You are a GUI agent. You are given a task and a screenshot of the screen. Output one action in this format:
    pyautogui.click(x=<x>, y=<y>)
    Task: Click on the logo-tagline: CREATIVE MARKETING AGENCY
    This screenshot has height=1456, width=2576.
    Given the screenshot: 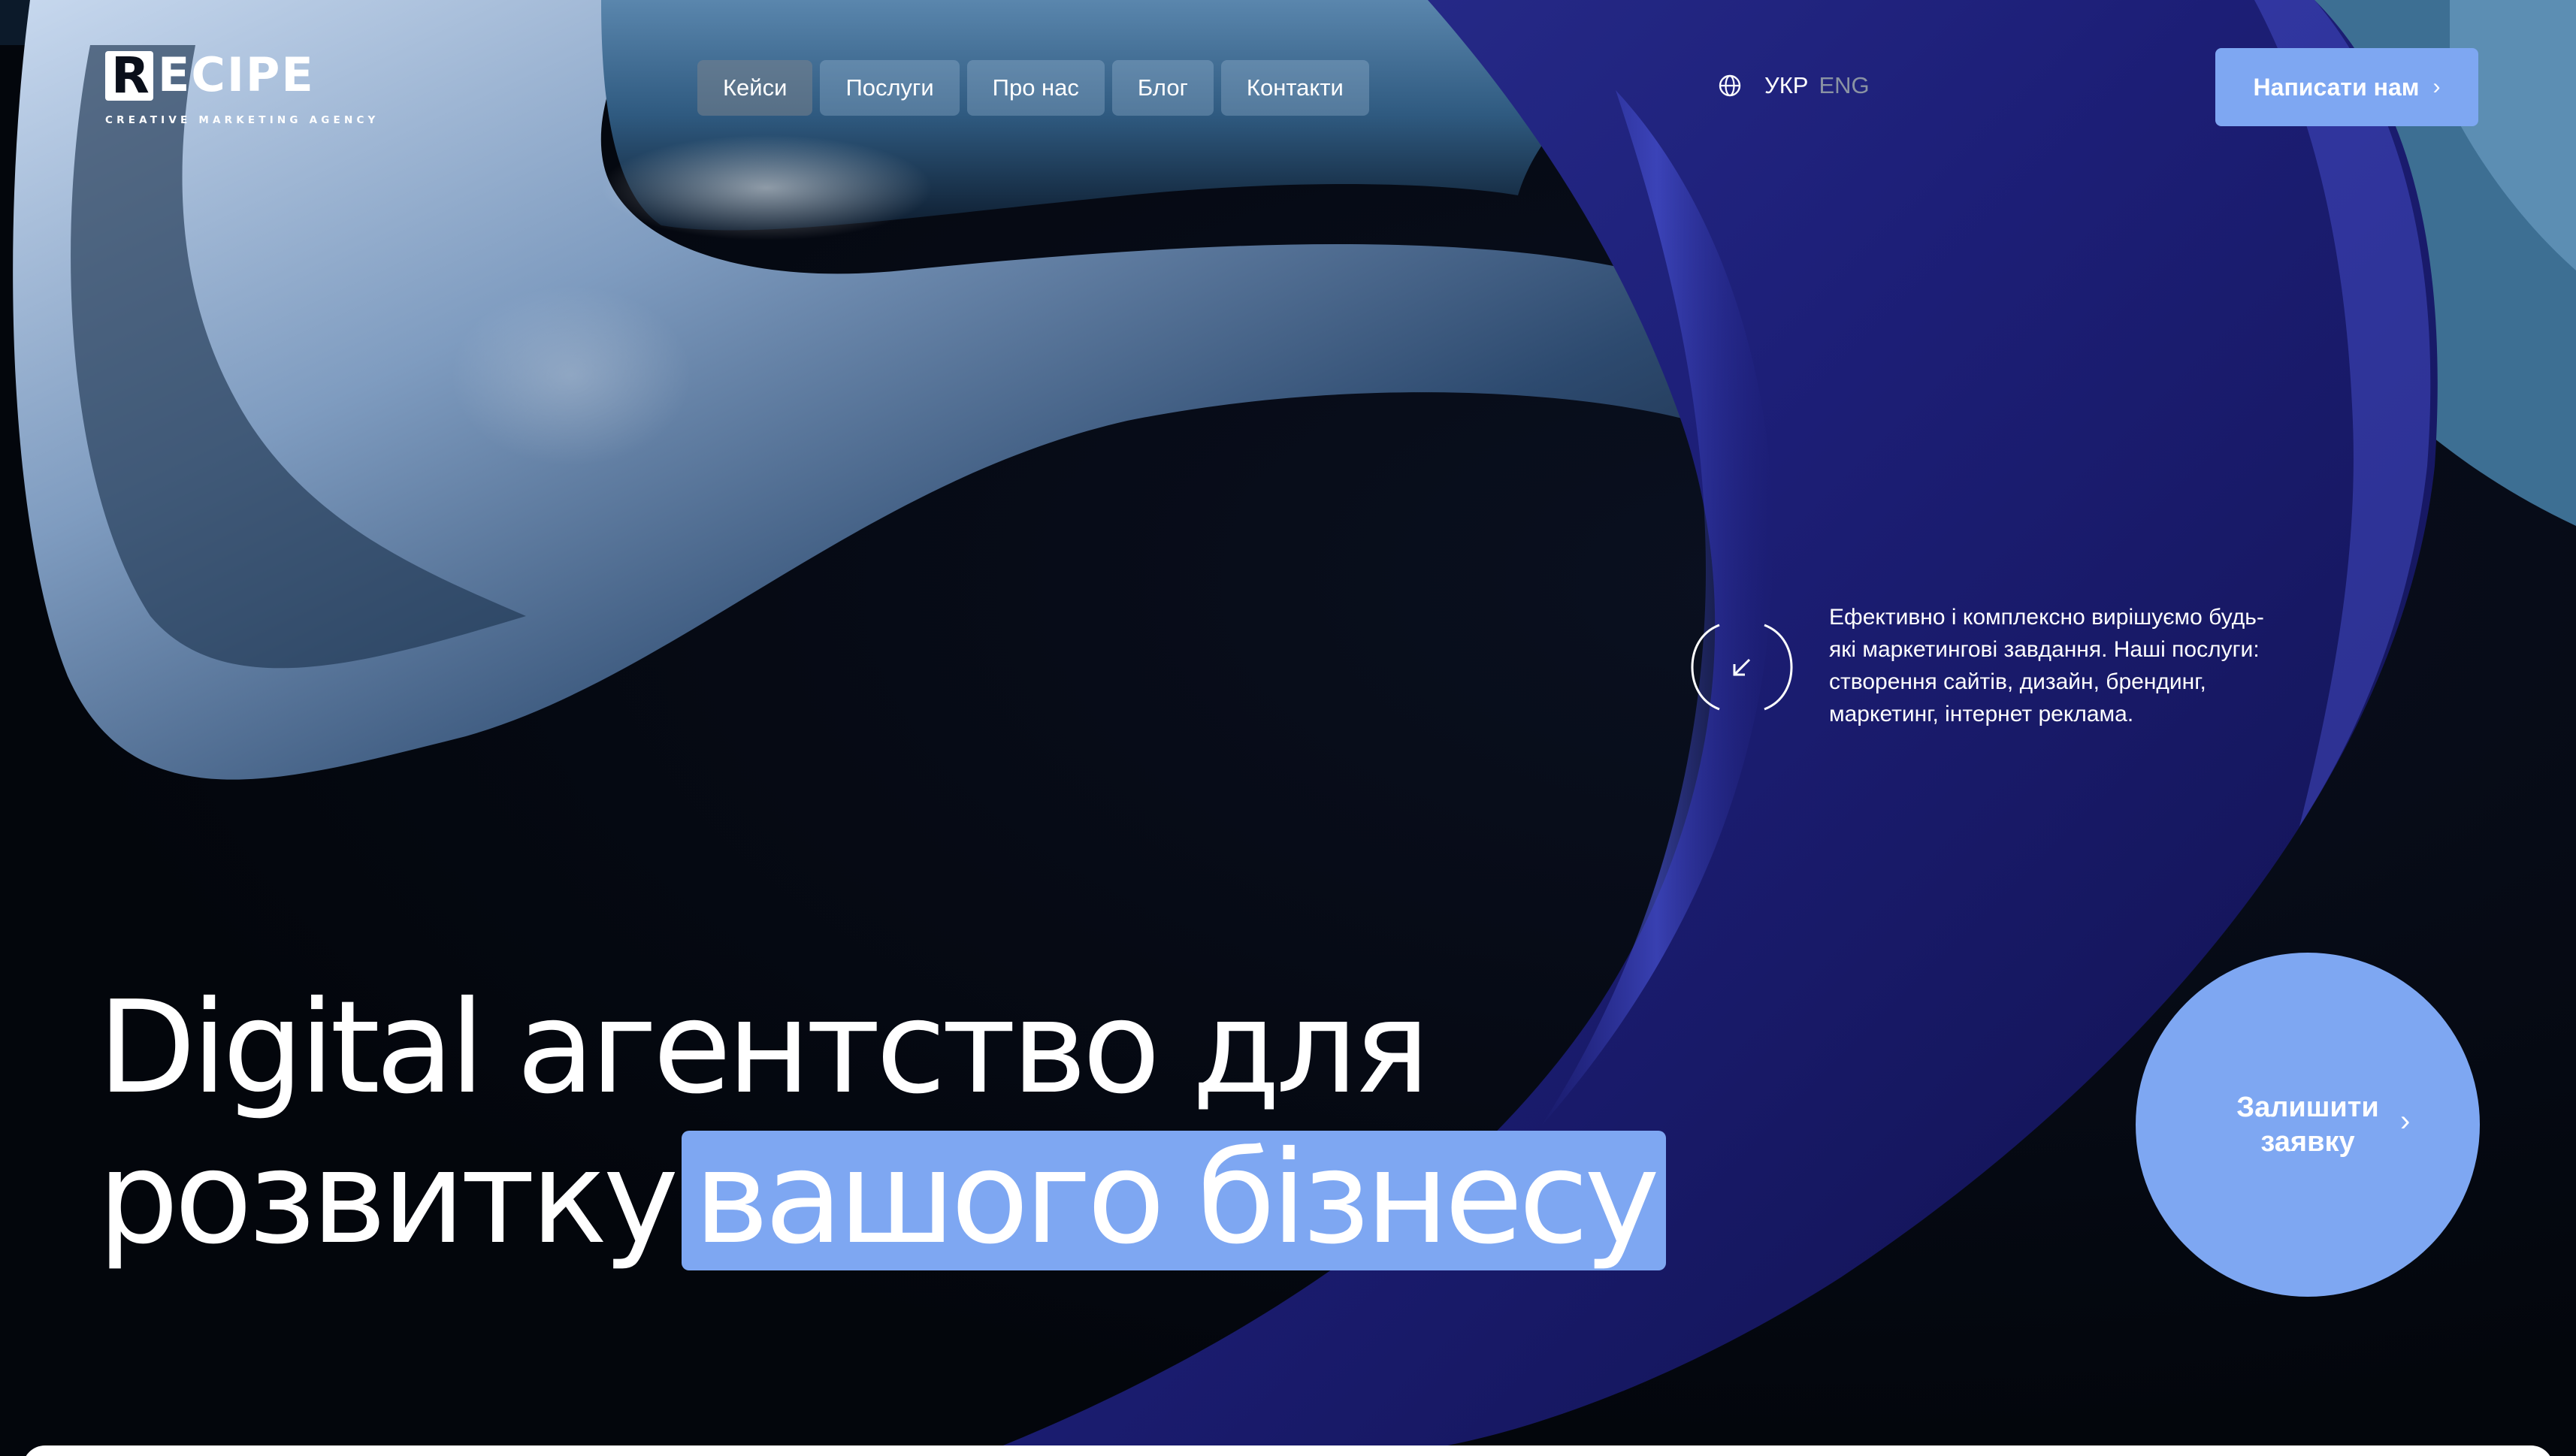 What is the action you would take?
    pyautogui.click(x=242, y=120)
    